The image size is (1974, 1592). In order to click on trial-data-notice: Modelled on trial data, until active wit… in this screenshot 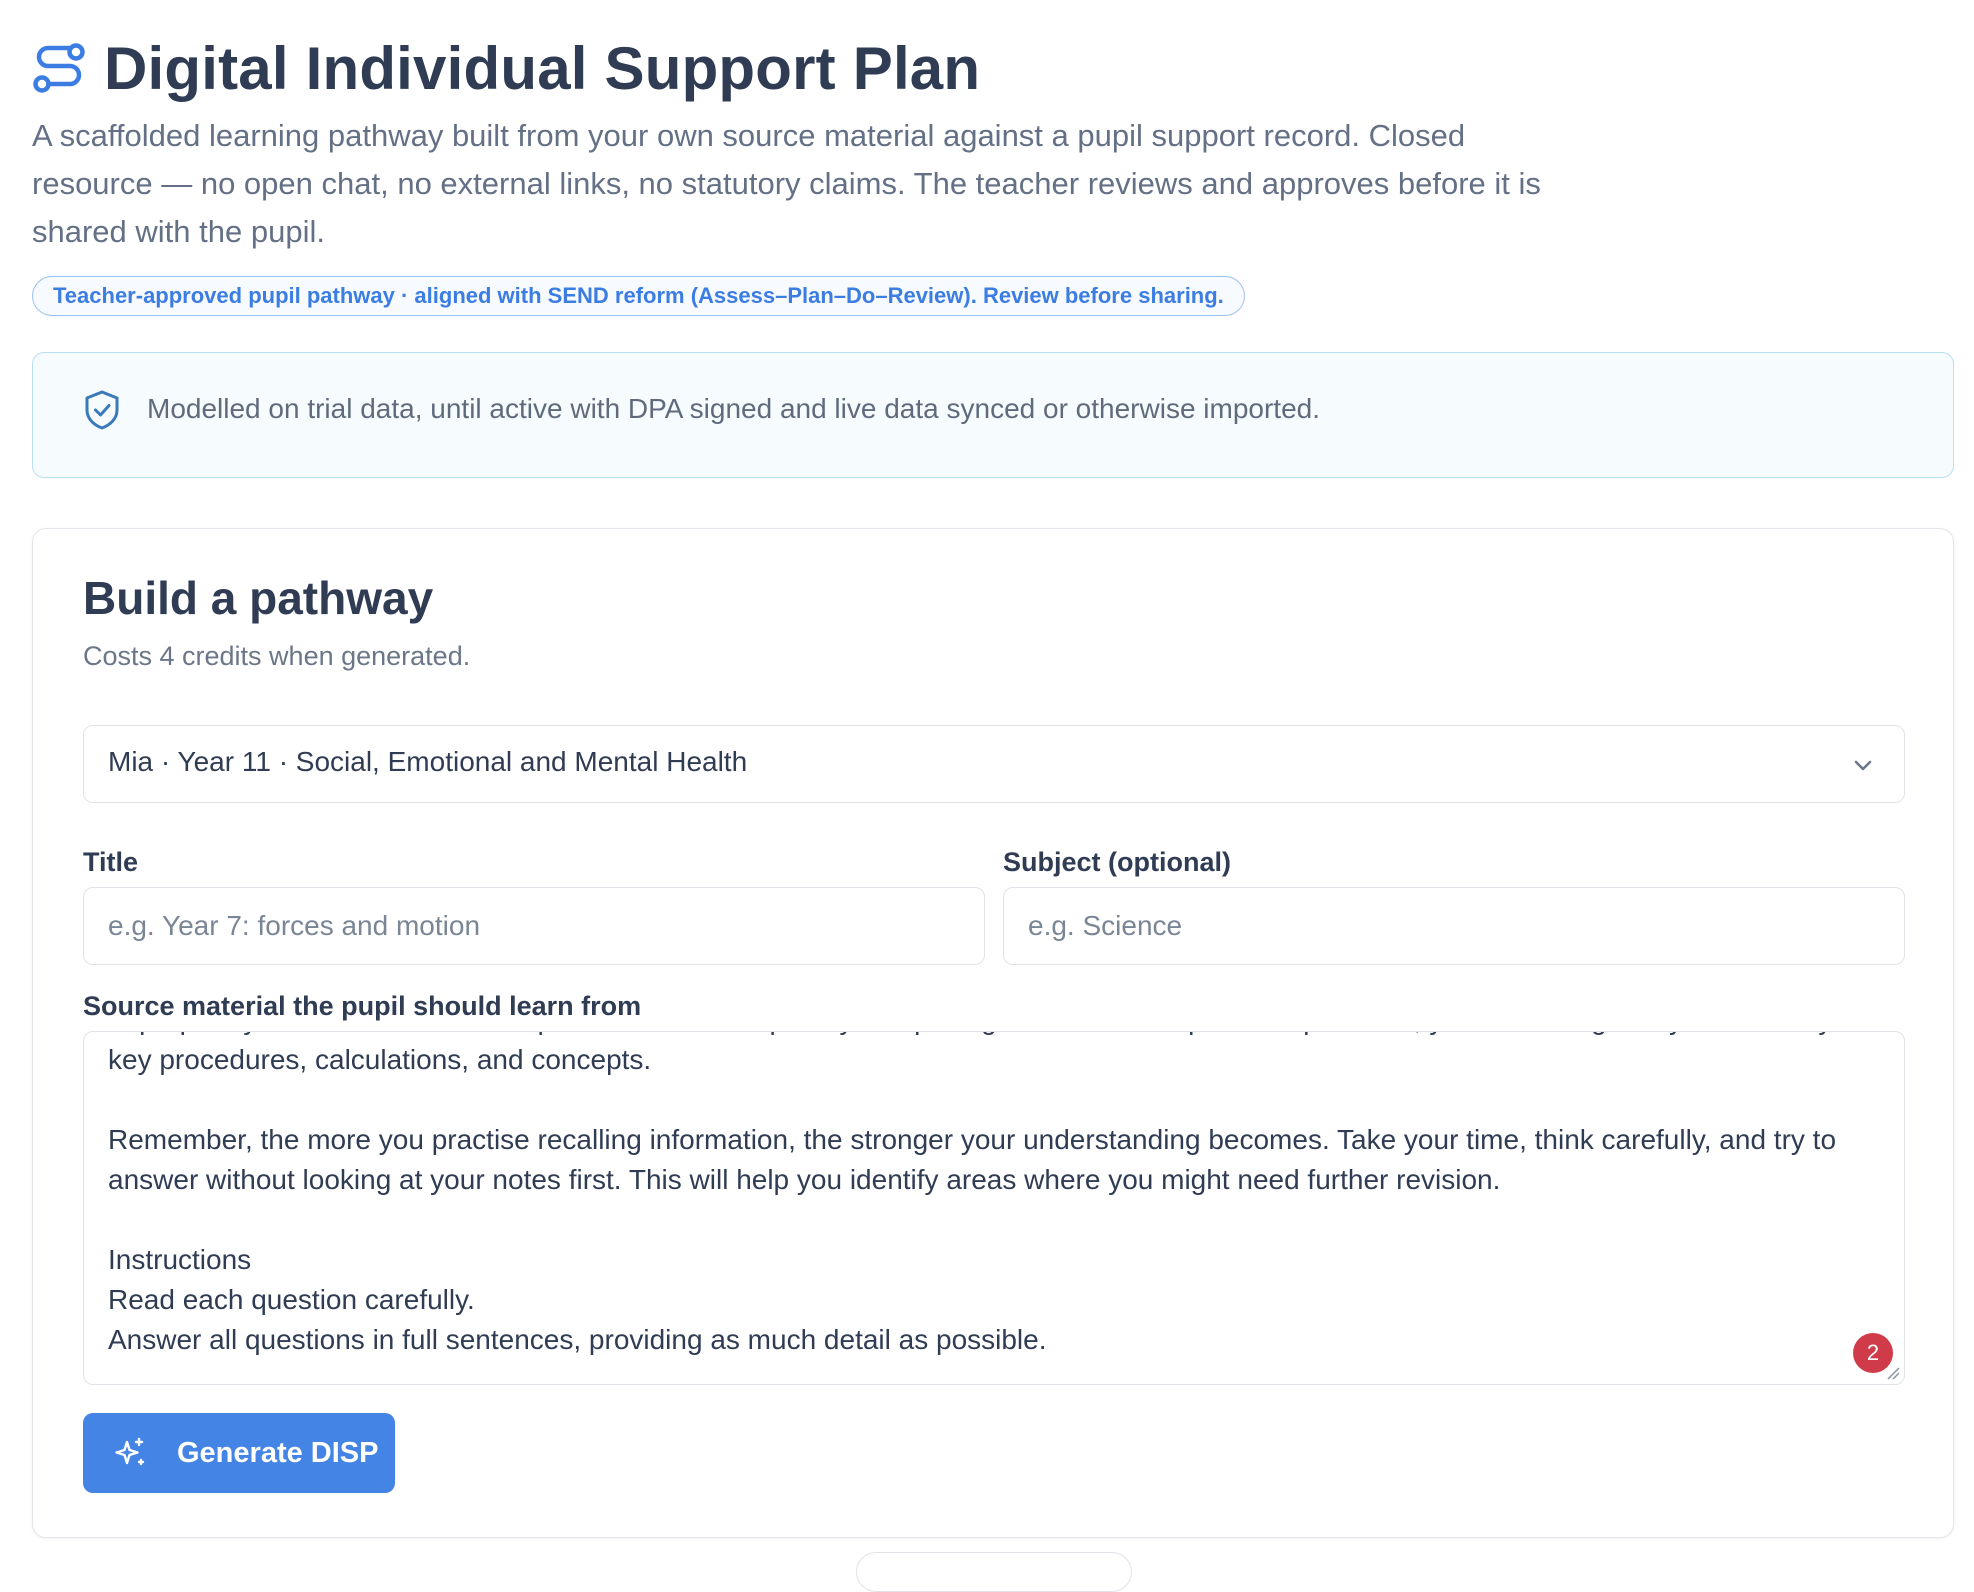, I will do `click(993, 415)`.